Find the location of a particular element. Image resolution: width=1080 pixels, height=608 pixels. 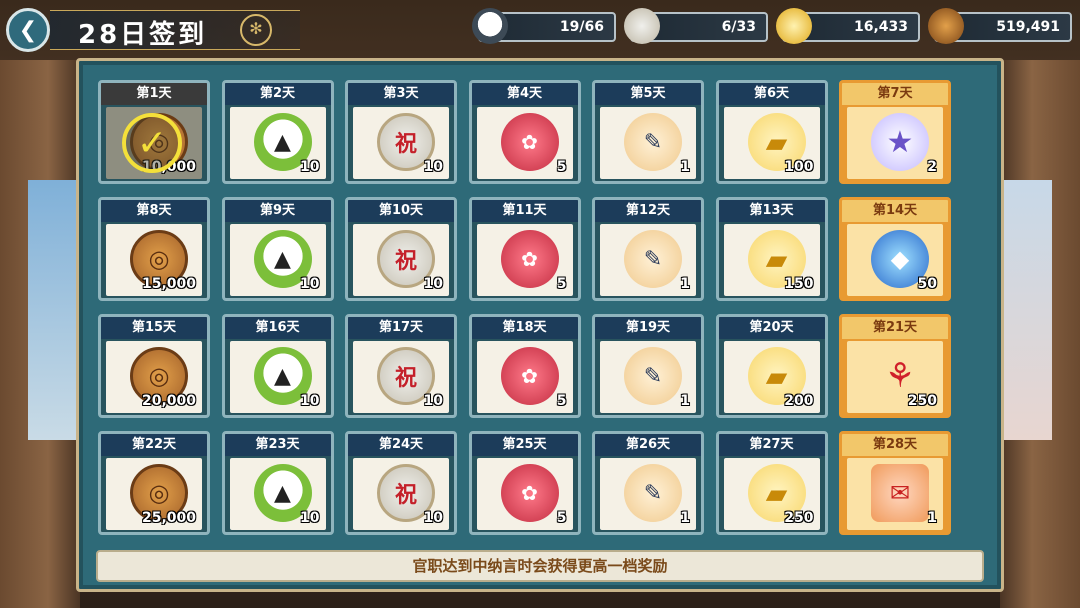

day-label: 第13天 is located at coordinates (771, 211).